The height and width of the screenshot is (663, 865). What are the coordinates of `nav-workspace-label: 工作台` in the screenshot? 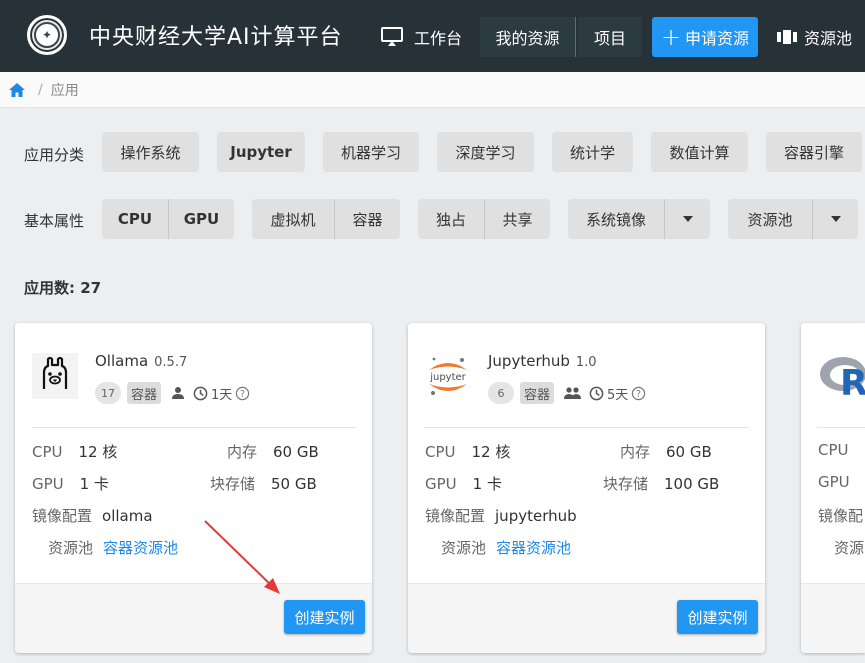 It's located at (438, 38).